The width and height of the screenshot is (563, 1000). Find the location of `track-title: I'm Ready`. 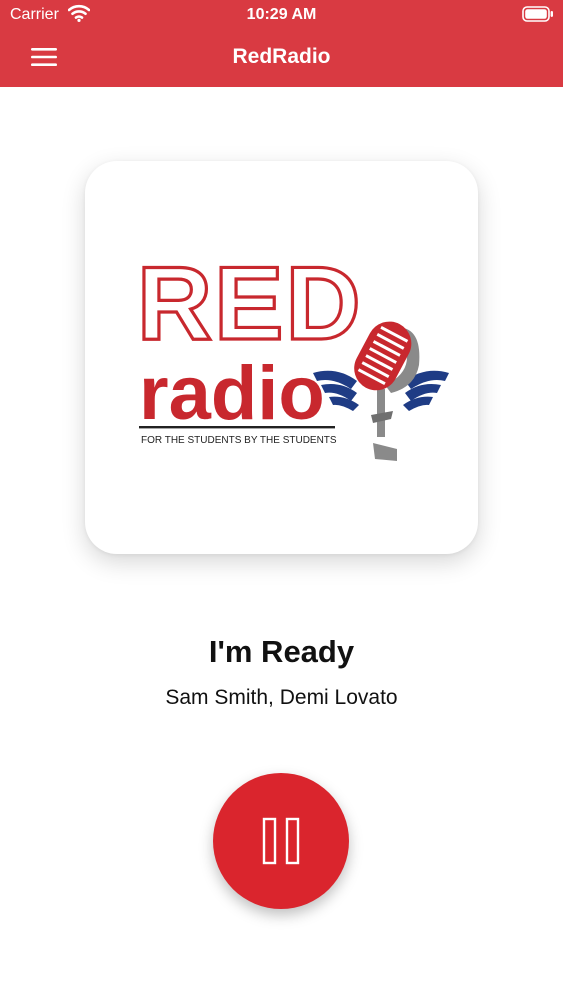

track-title: I'm Ready is located at coordinates (281, 651).